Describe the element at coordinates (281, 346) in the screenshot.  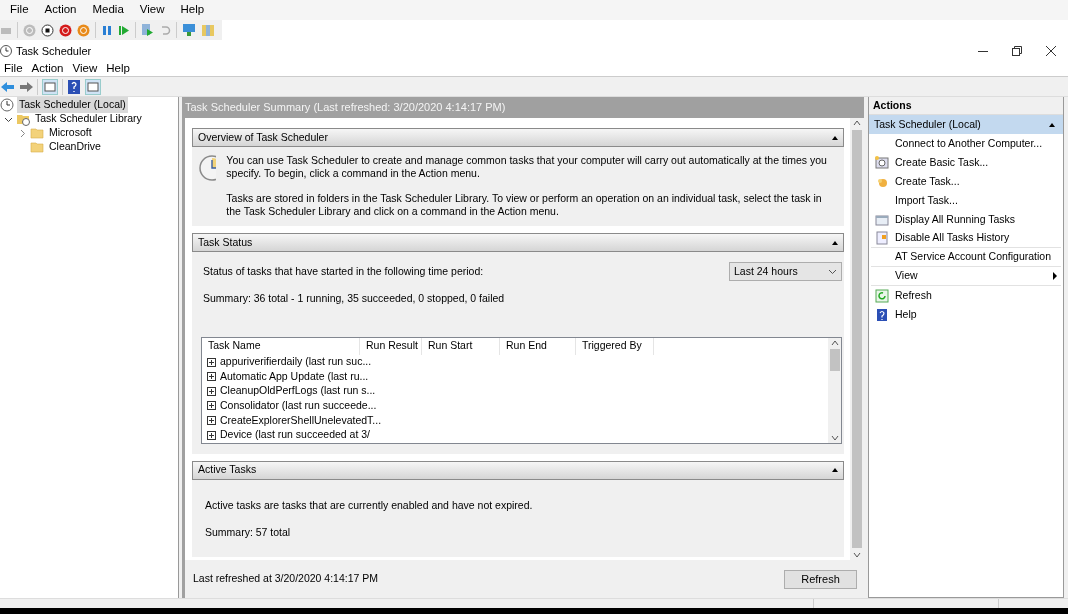
I see `column-header: Task Name` at that location.